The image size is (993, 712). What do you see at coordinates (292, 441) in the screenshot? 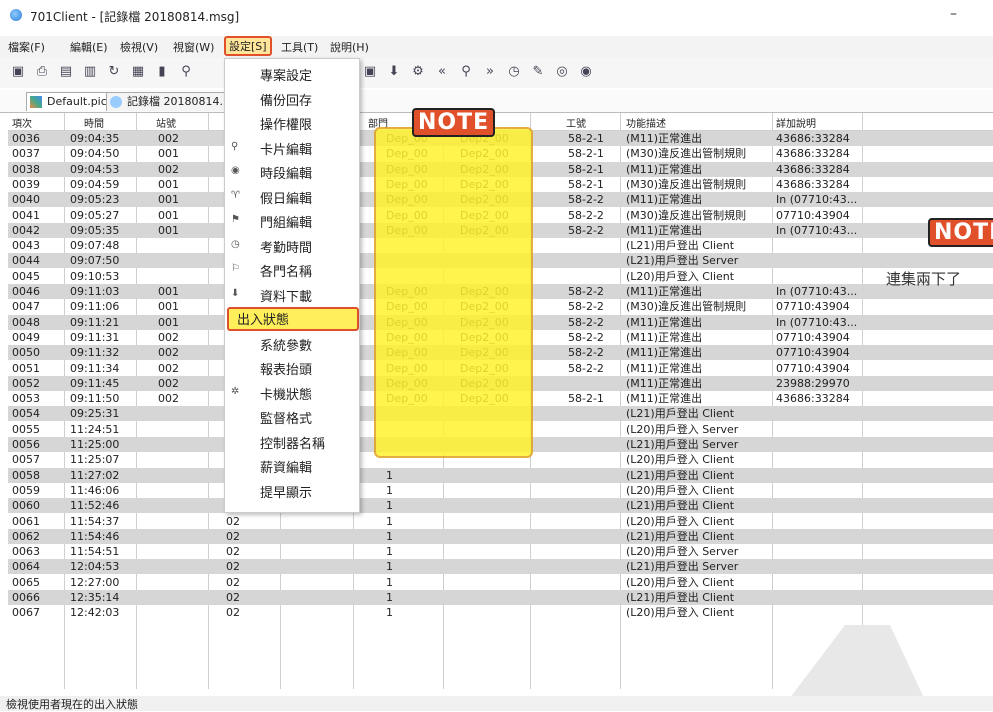
I see `settings-menu-item: 控制器名稱` at bounding box center [292, 441].